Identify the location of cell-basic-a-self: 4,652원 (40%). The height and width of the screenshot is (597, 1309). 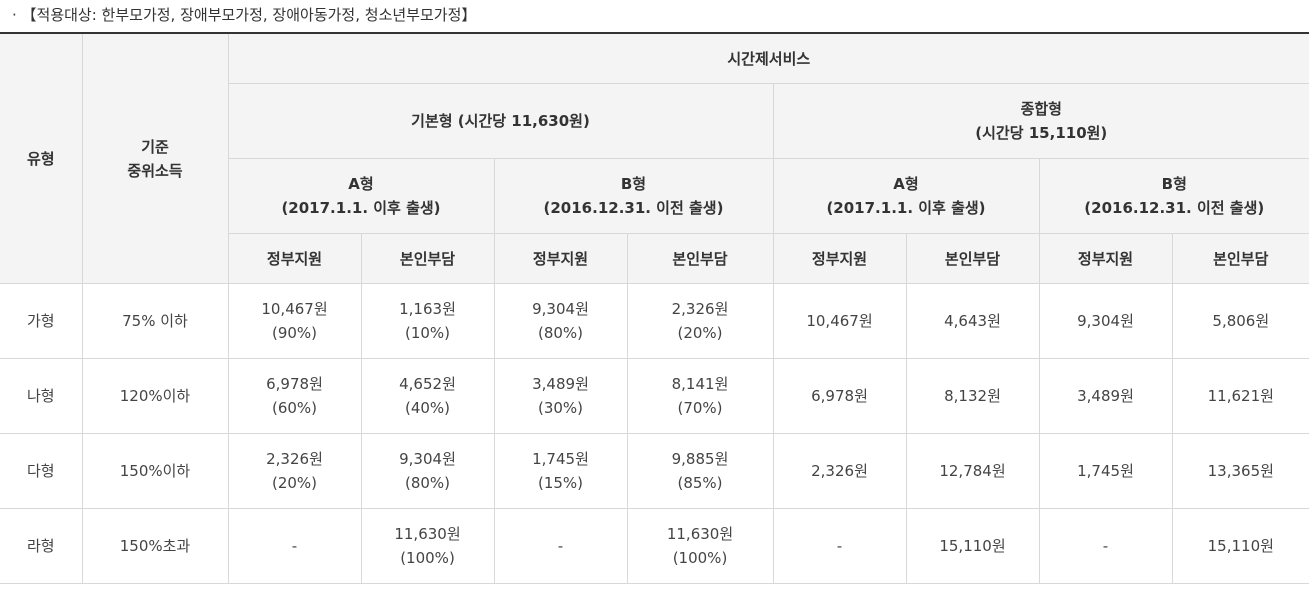
(427, 396).